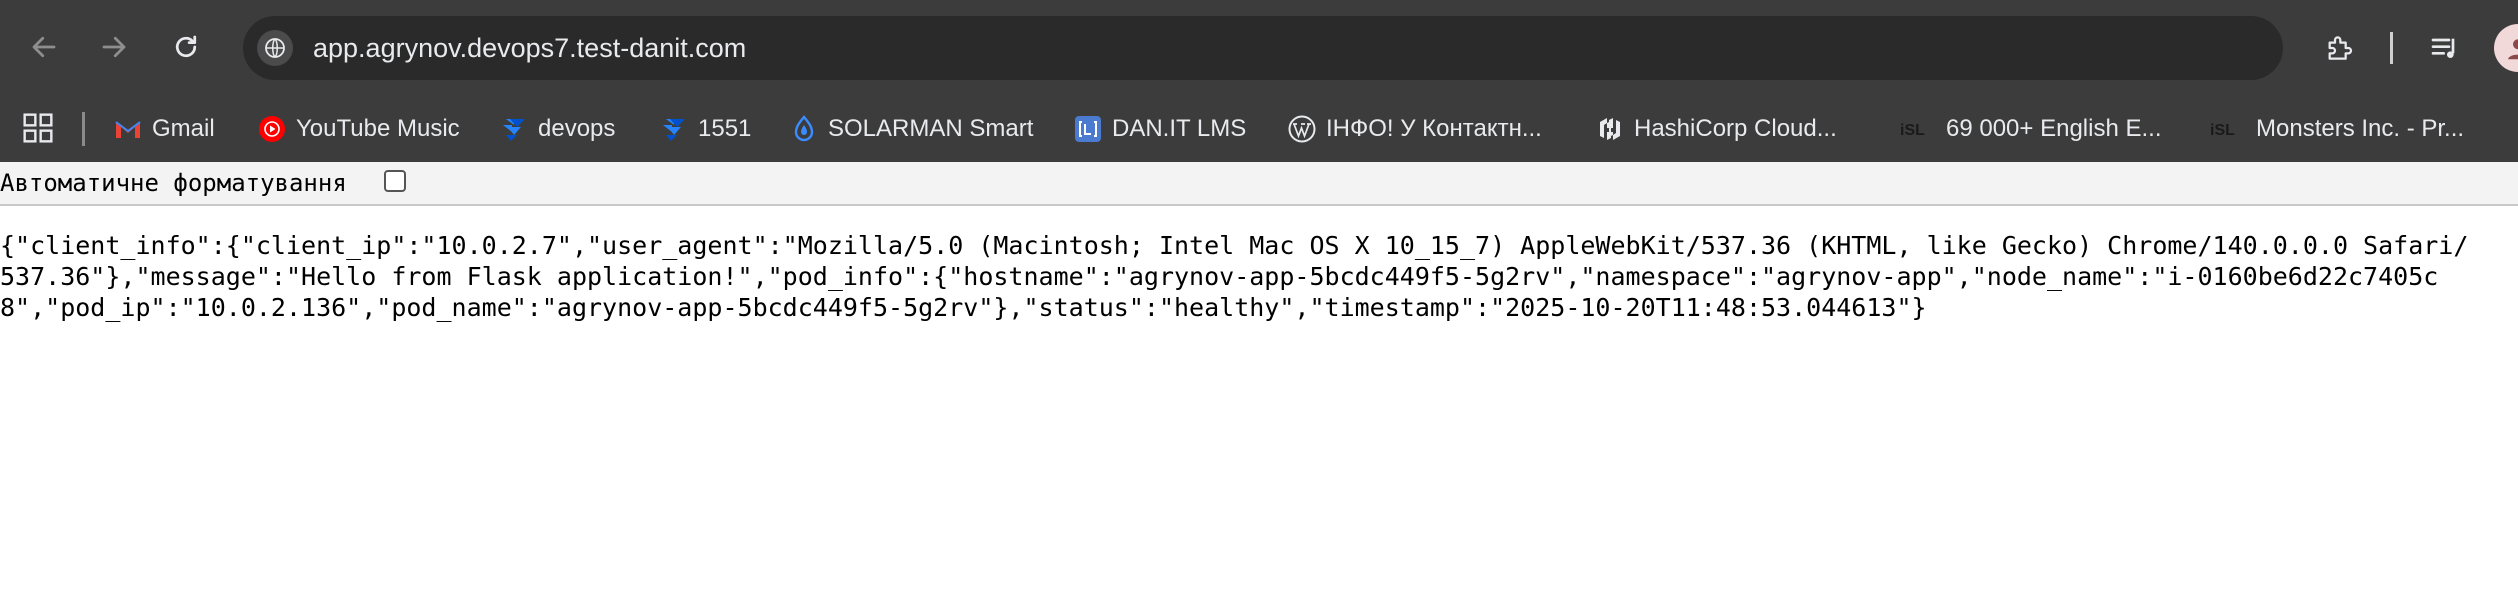  I want to click on bookmark-label: YouTube Music, so click(378, 128).